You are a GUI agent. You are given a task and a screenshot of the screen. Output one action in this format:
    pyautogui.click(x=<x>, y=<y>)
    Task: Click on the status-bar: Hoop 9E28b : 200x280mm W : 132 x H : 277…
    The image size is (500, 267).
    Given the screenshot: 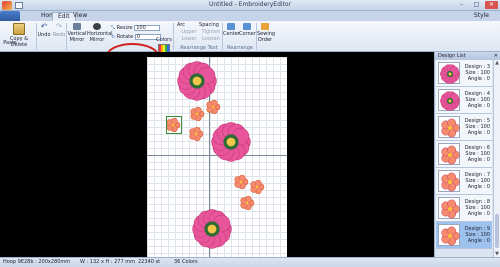 What is the action you would take?
    pyautogui.click(x=250, y=262)
    